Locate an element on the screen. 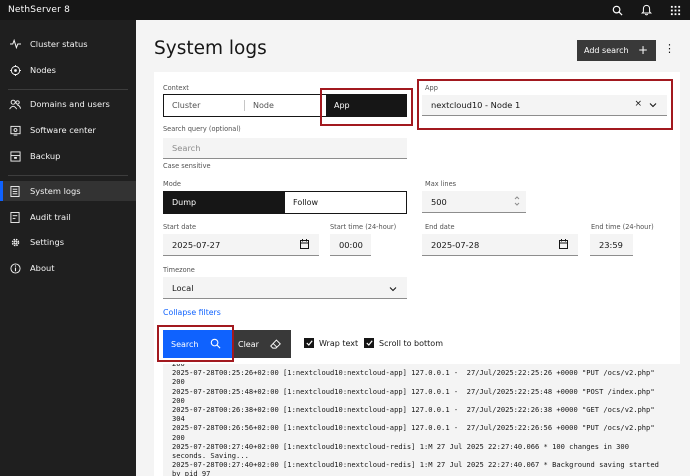 The image size is (690, 476). sidebar-item-label: Domains and users is located at coordinates (70, 104).